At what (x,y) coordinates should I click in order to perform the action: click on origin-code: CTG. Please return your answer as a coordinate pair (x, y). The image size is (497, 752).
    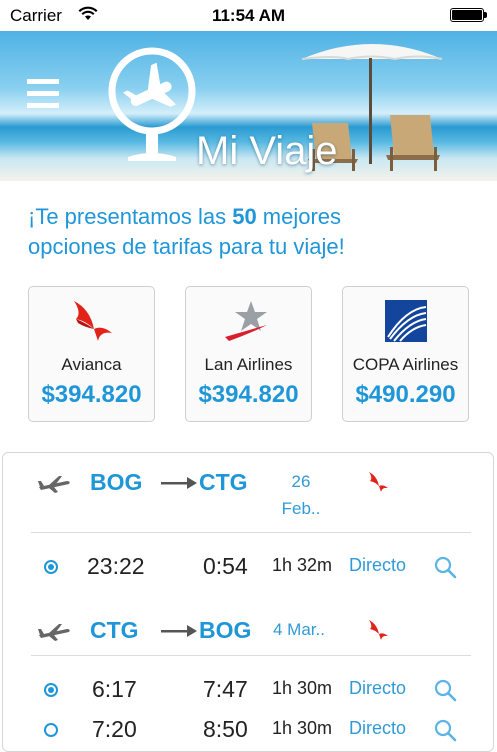
    Looking at the image, I should click on (114, 630).